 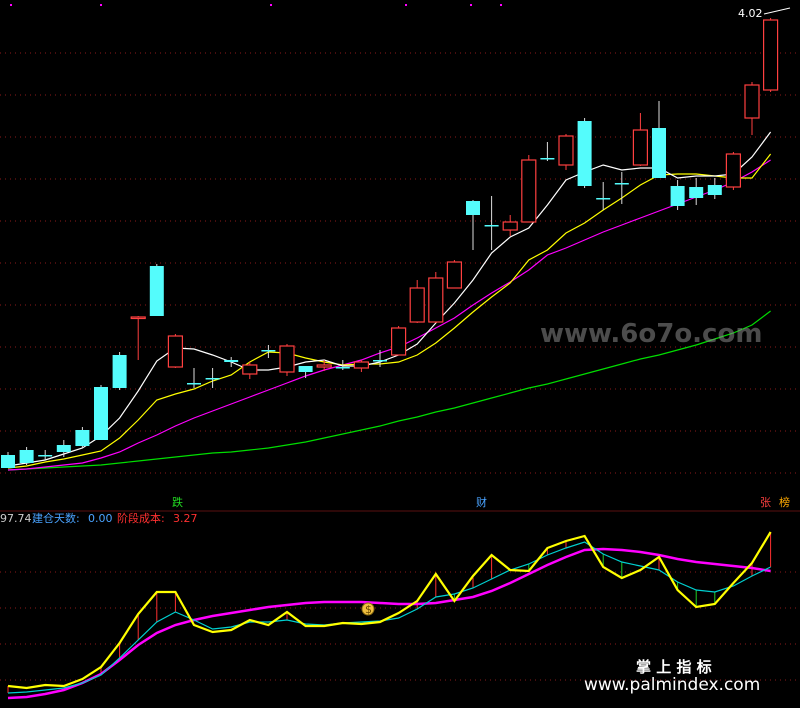 What do you see at coordinates (672, 685) in the screenshot?
I see `watermark-url: www.palmindex.com` at bounding box center [672, 685].